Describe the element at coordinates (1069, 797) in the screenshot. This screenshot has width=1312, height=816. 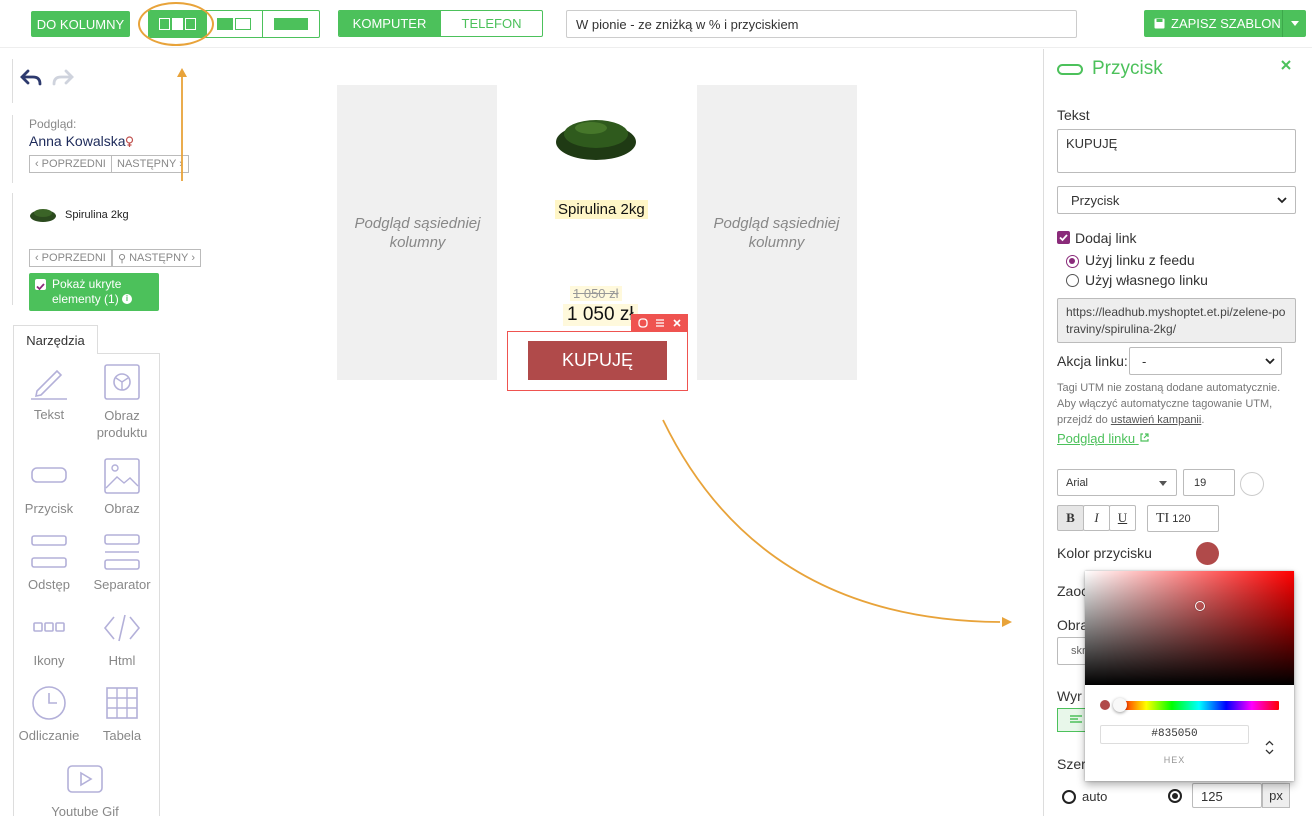
I see `width-auto-radio` at that location.